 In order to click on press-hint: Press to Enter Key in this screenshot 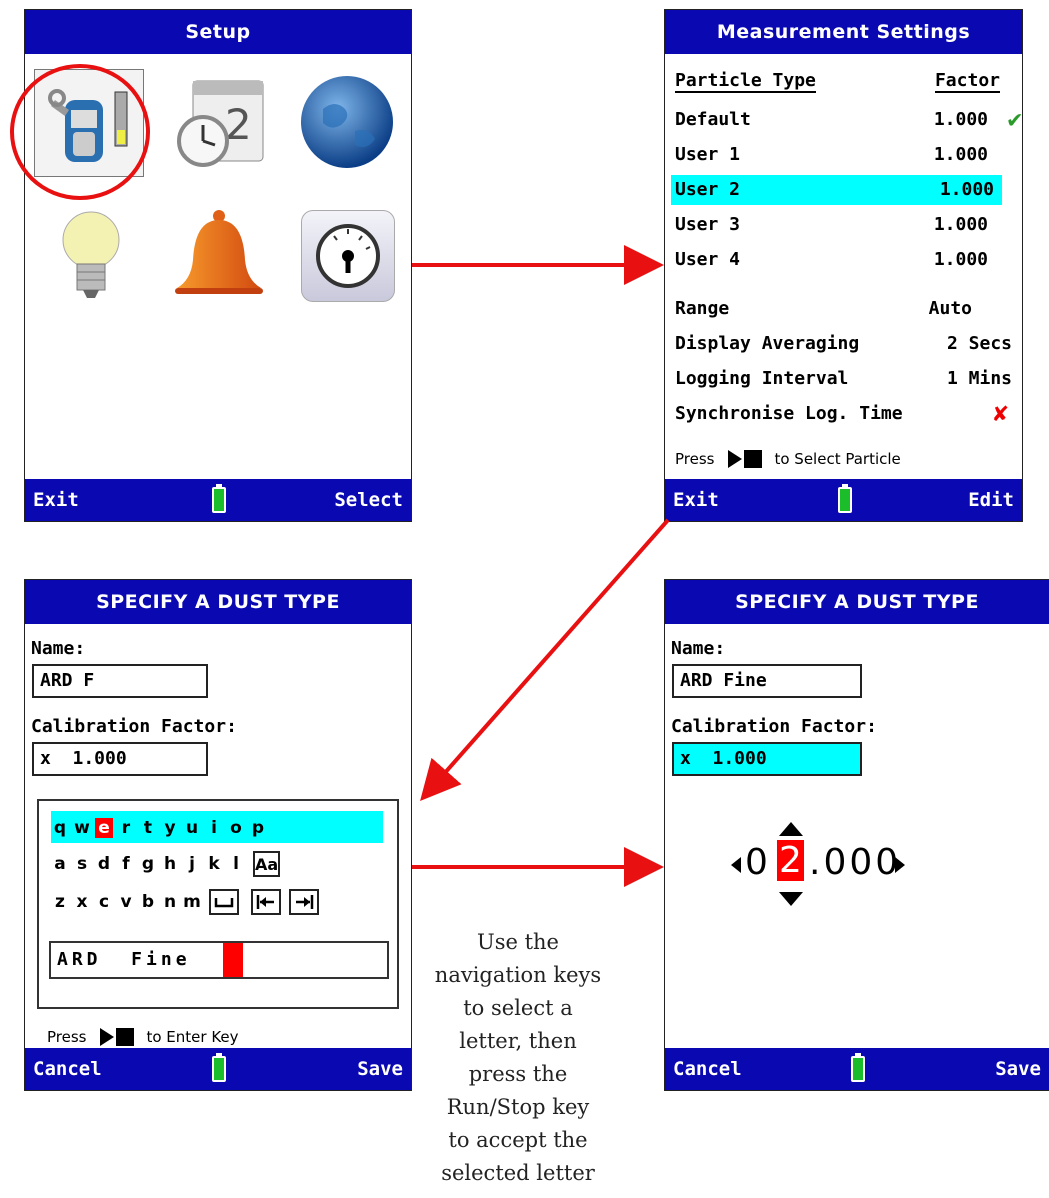, I will do `click(143, 1037)`.